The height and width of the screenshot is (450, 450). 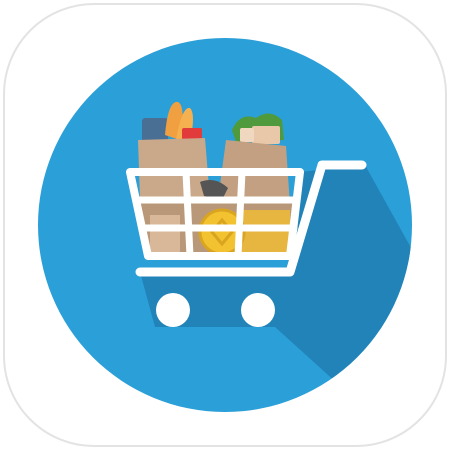 I want to click on cart-wheel-left, so click(x=173, y=310).